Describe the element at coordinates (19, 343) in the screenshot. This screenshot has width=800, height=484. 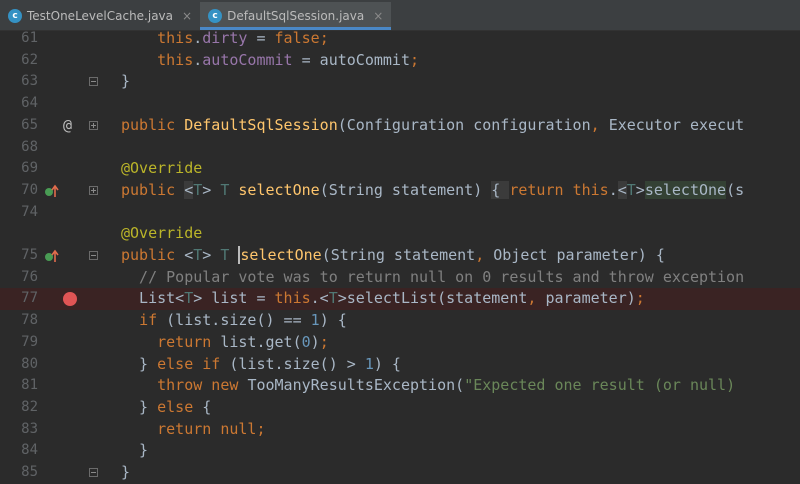
I see `line-number: 79` at that location.